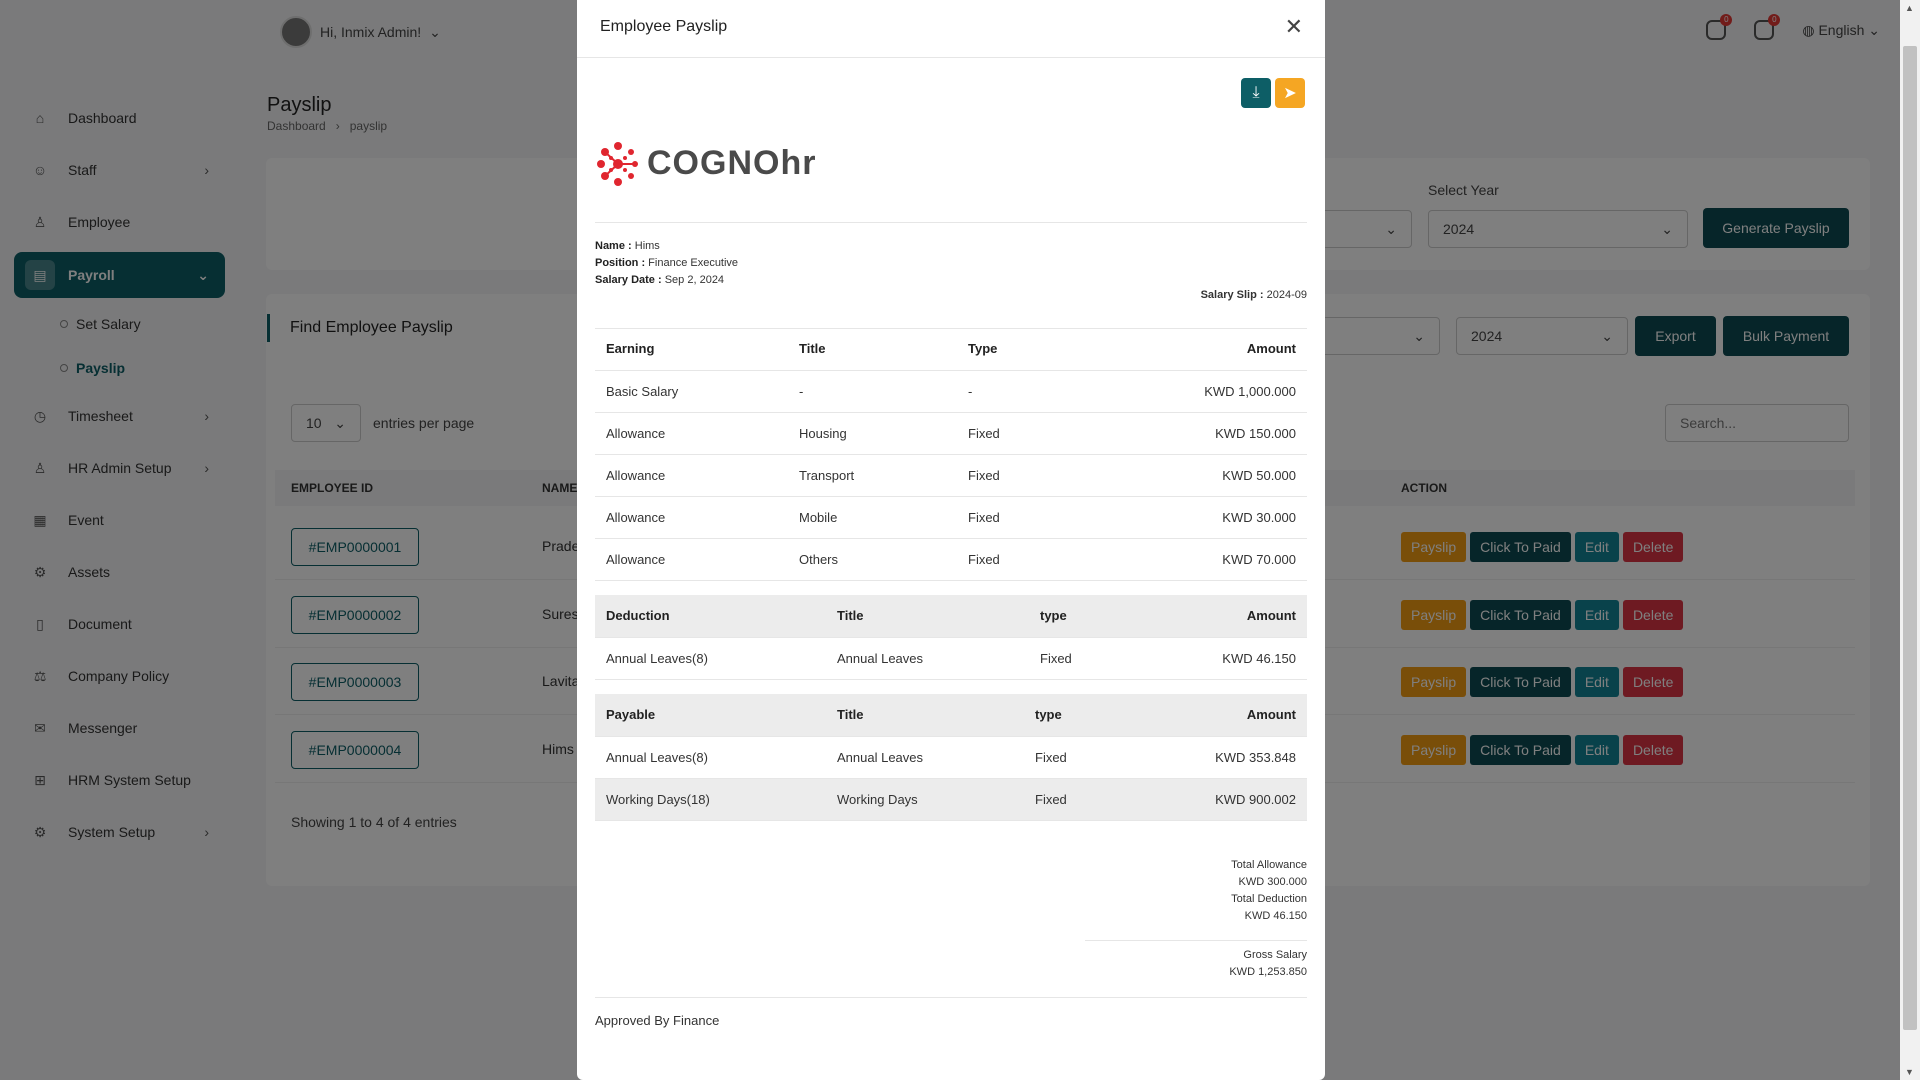 This screenshot has height=1080, width=1920. What do you see at coordinates (951, 29) in the screenshot?
I see `modal-header: Employee Payslip ✕` at bounding box center [951, 29].